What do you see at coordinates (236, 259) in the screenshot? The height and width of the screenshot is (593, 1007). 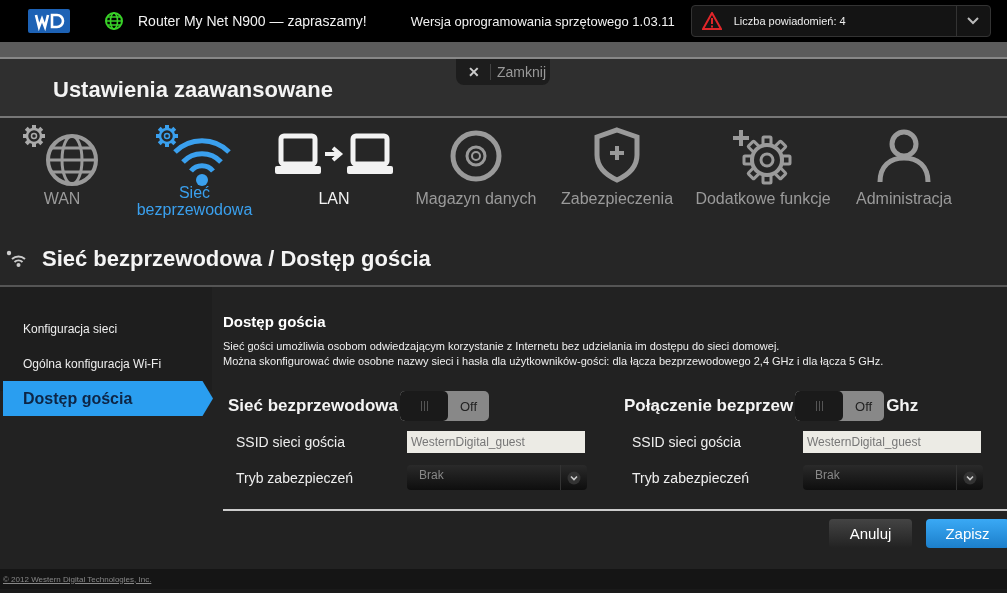 I see `section-title: Sieć bezprzewodowa / Dostęp gościa` at bounding box center [236, 259].